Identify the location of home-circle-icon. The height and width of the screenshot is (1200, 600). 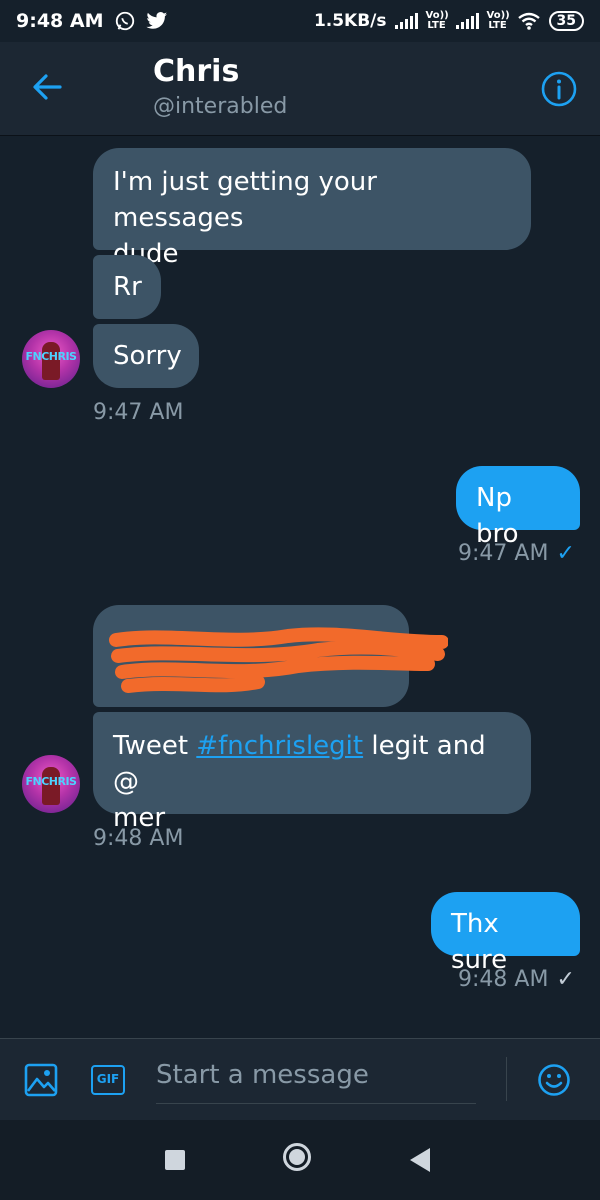
(297, 1157).